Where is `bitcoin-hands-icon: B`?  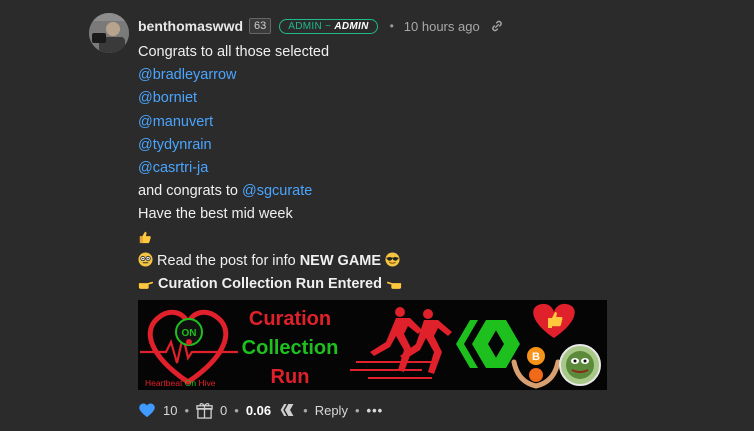 bitcoin-hands-icon: B is located at coordinates (536, 368).